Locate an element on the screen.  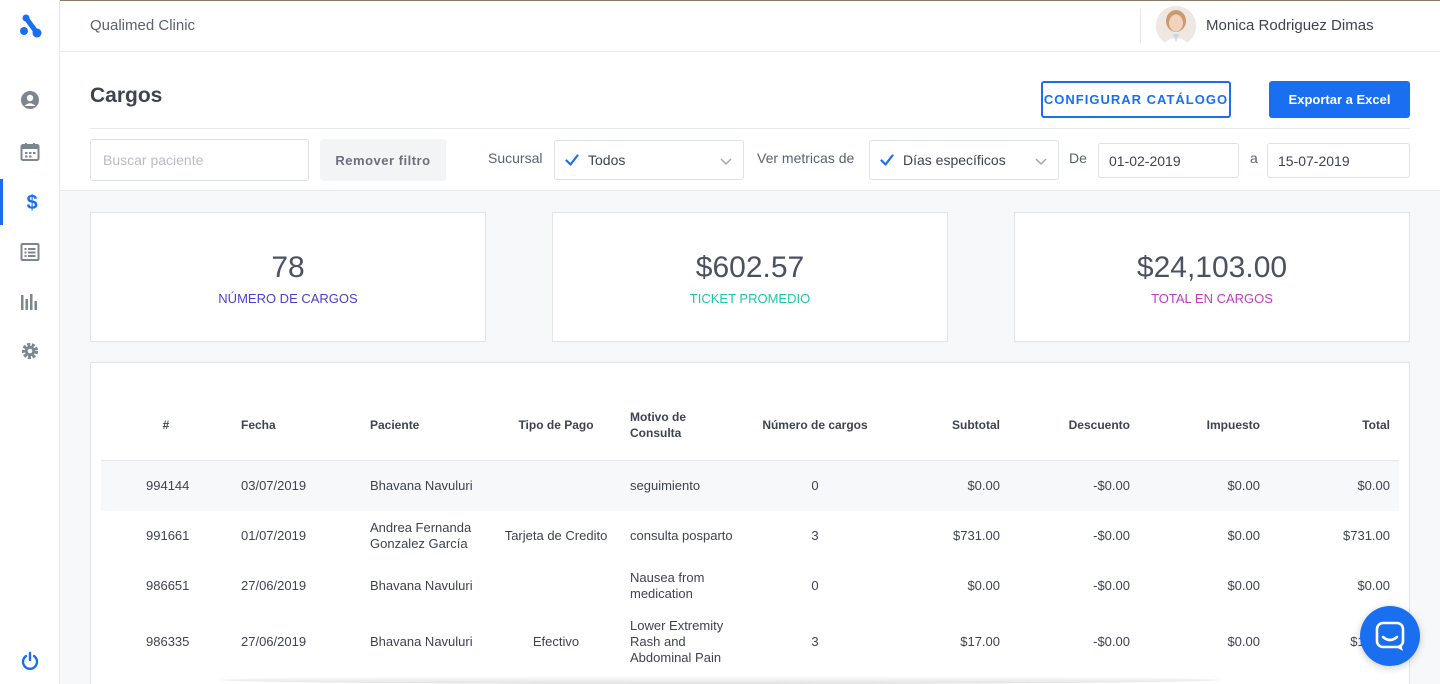
chat-launcher-button is located at coordinates (1390, 636).